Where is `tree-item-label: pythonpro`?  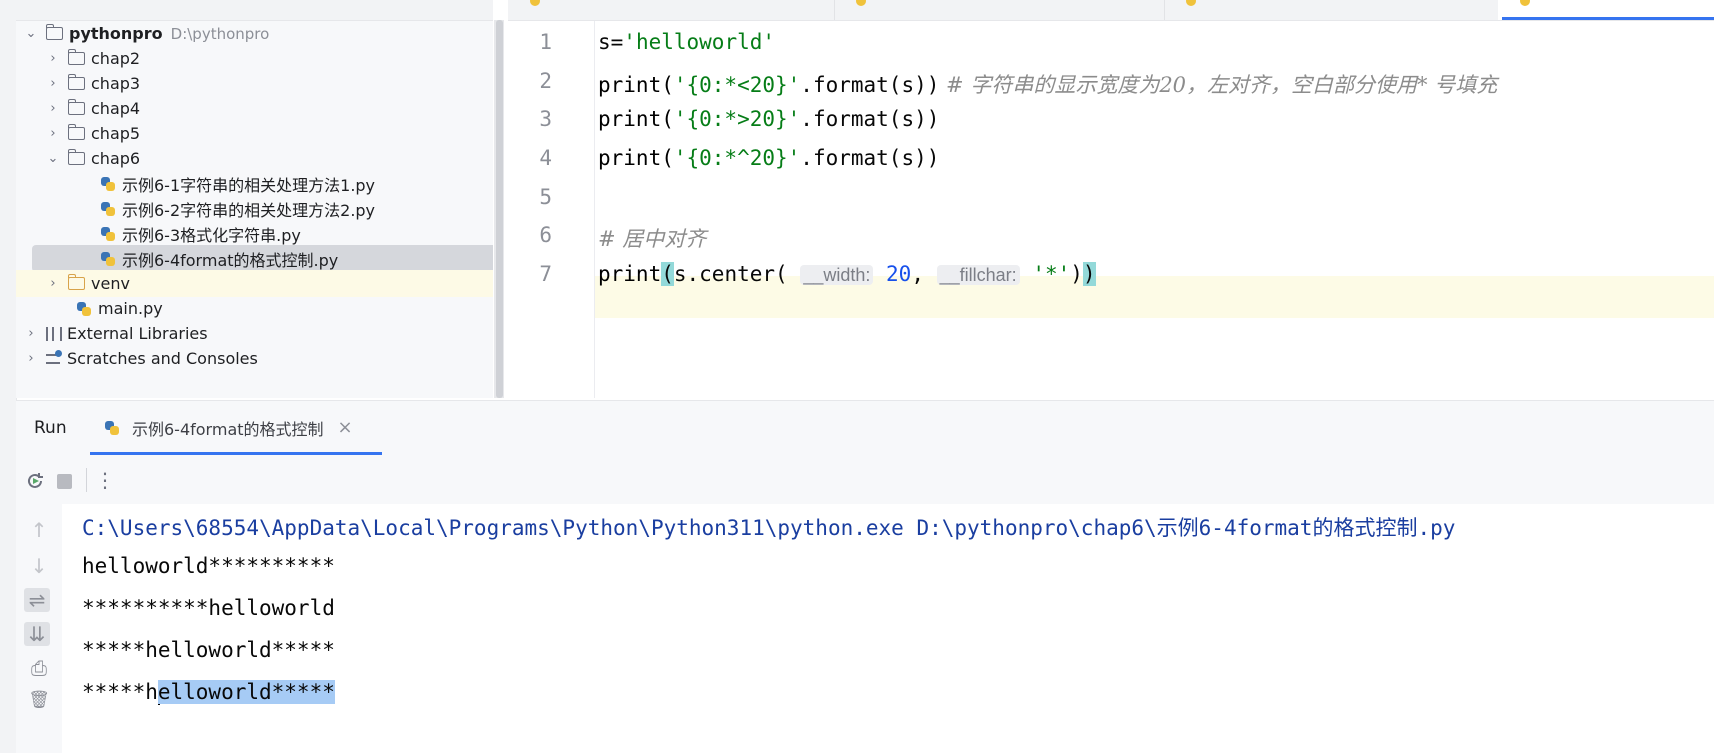 tree-item-label: pythonpro is located at coordinates (116, 33).